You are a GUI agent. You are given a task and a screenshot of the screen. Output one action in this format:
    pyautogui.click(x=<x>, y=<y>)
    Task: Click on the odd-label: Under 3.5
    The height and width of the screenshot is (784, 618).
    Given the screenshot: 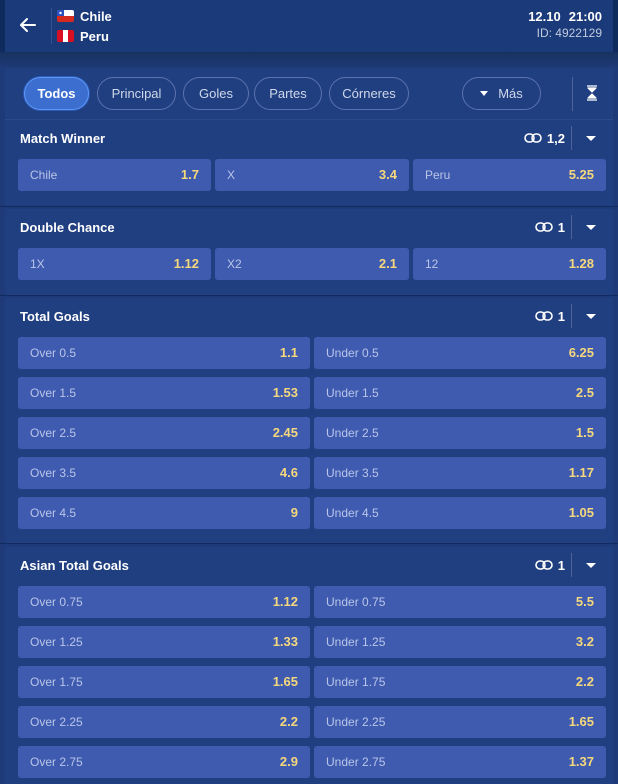 What is the action you would take?
    pyautogui.click(x=352, y=473)
    